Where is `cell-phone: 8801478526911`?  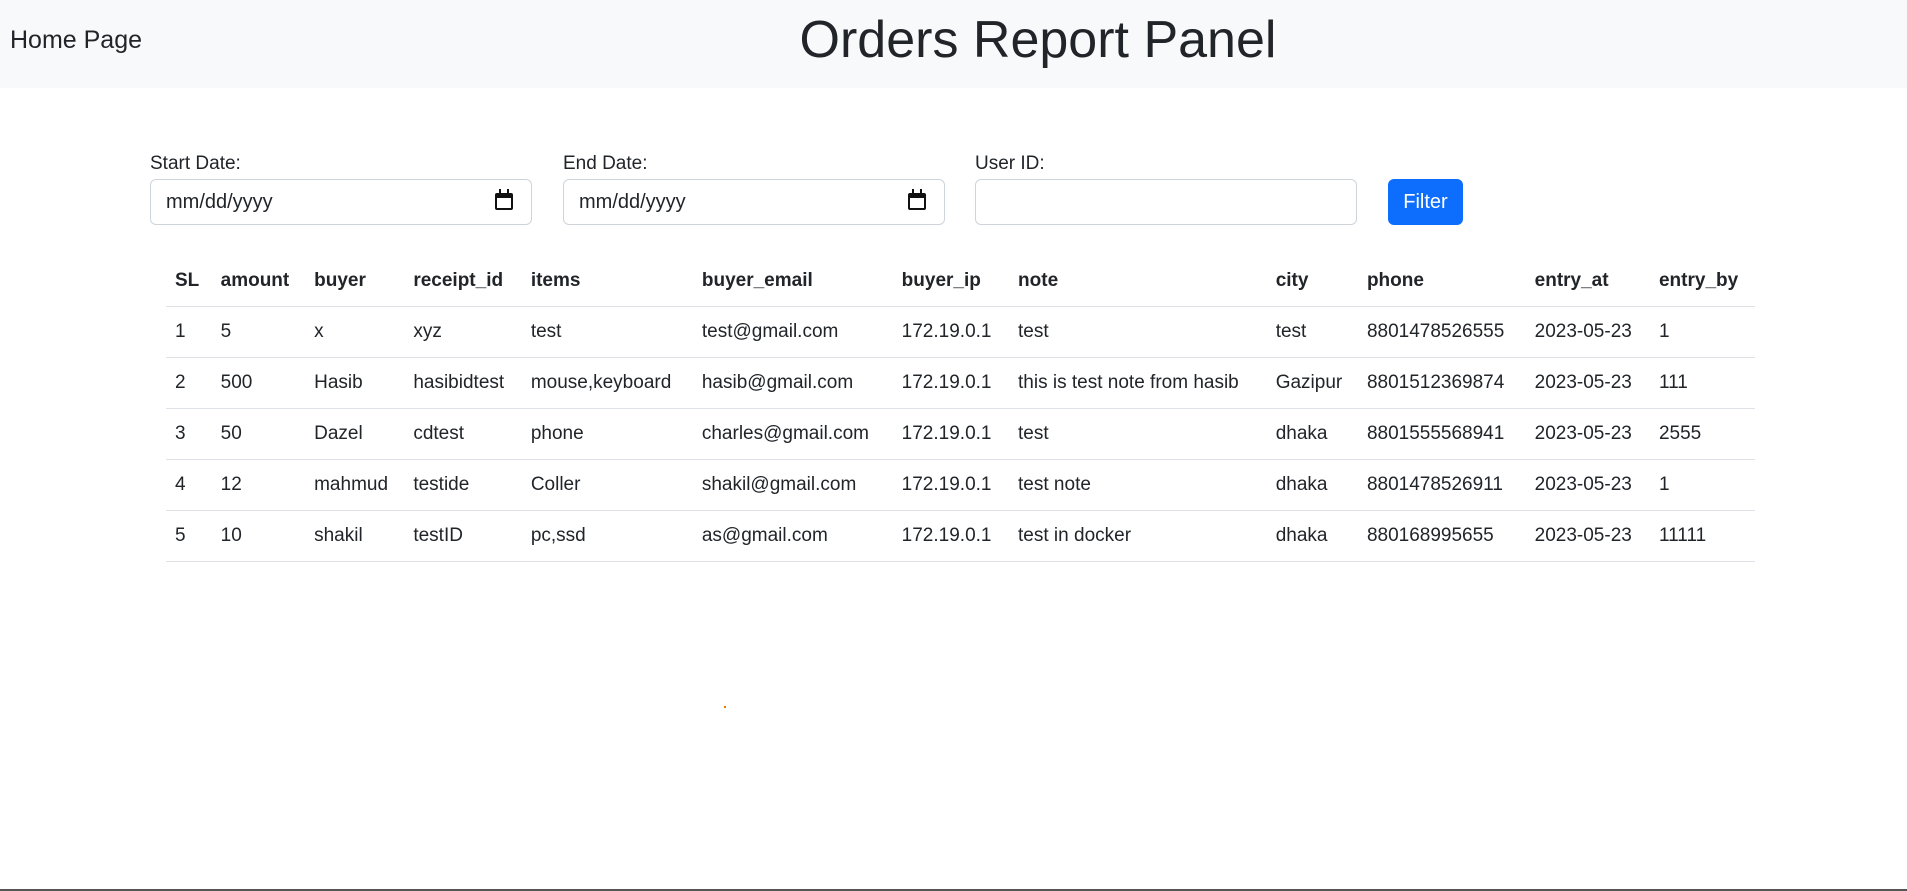
cell-phone: 8801478526911 is located at coordinates (1441, 485).